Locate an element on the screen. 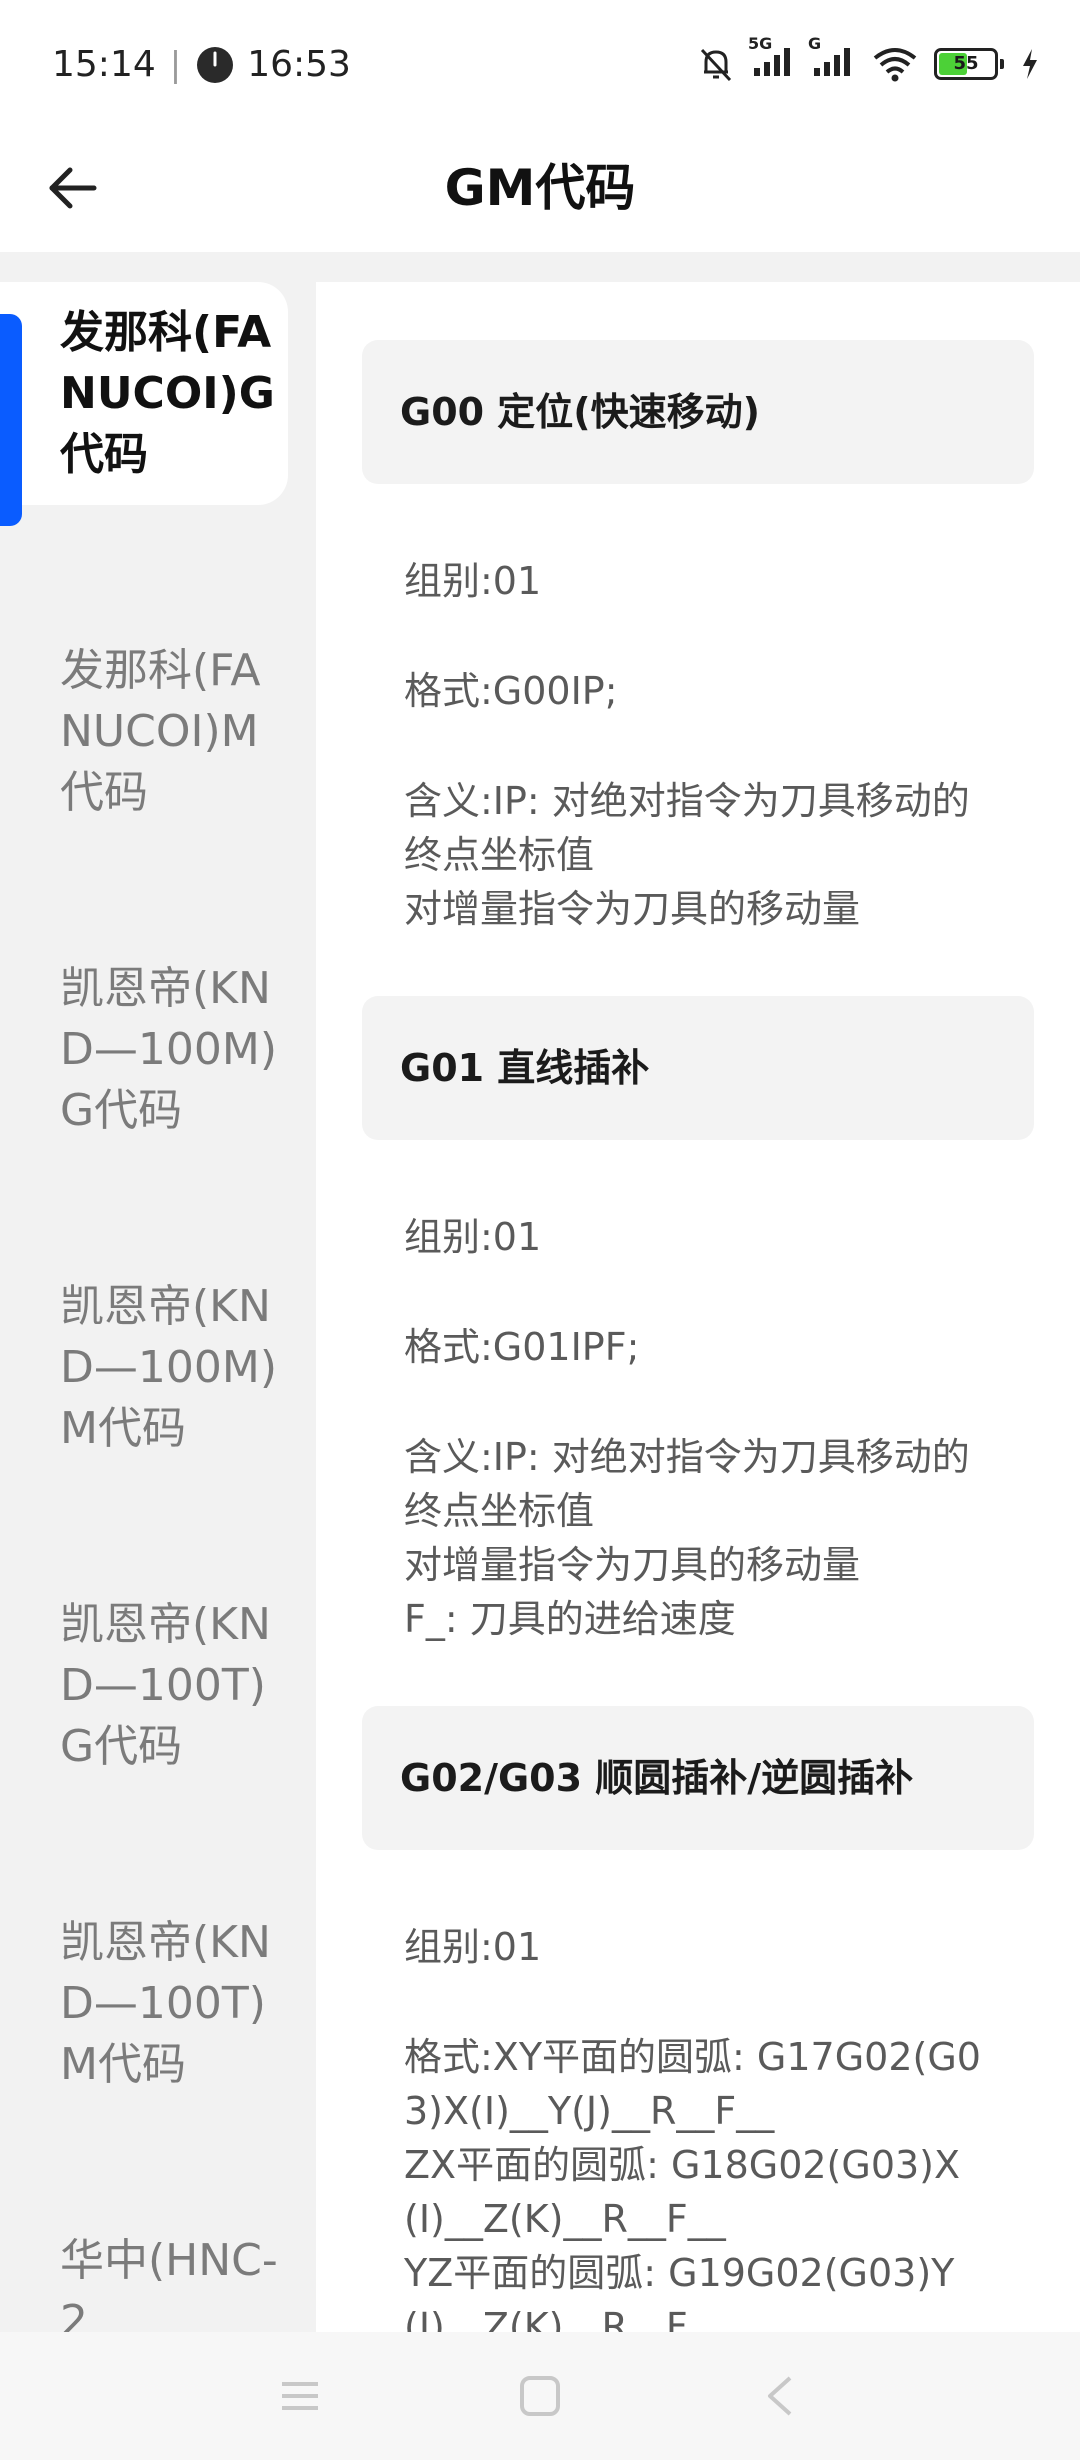  nav-menu-button is located at coordinates (300, 2396).